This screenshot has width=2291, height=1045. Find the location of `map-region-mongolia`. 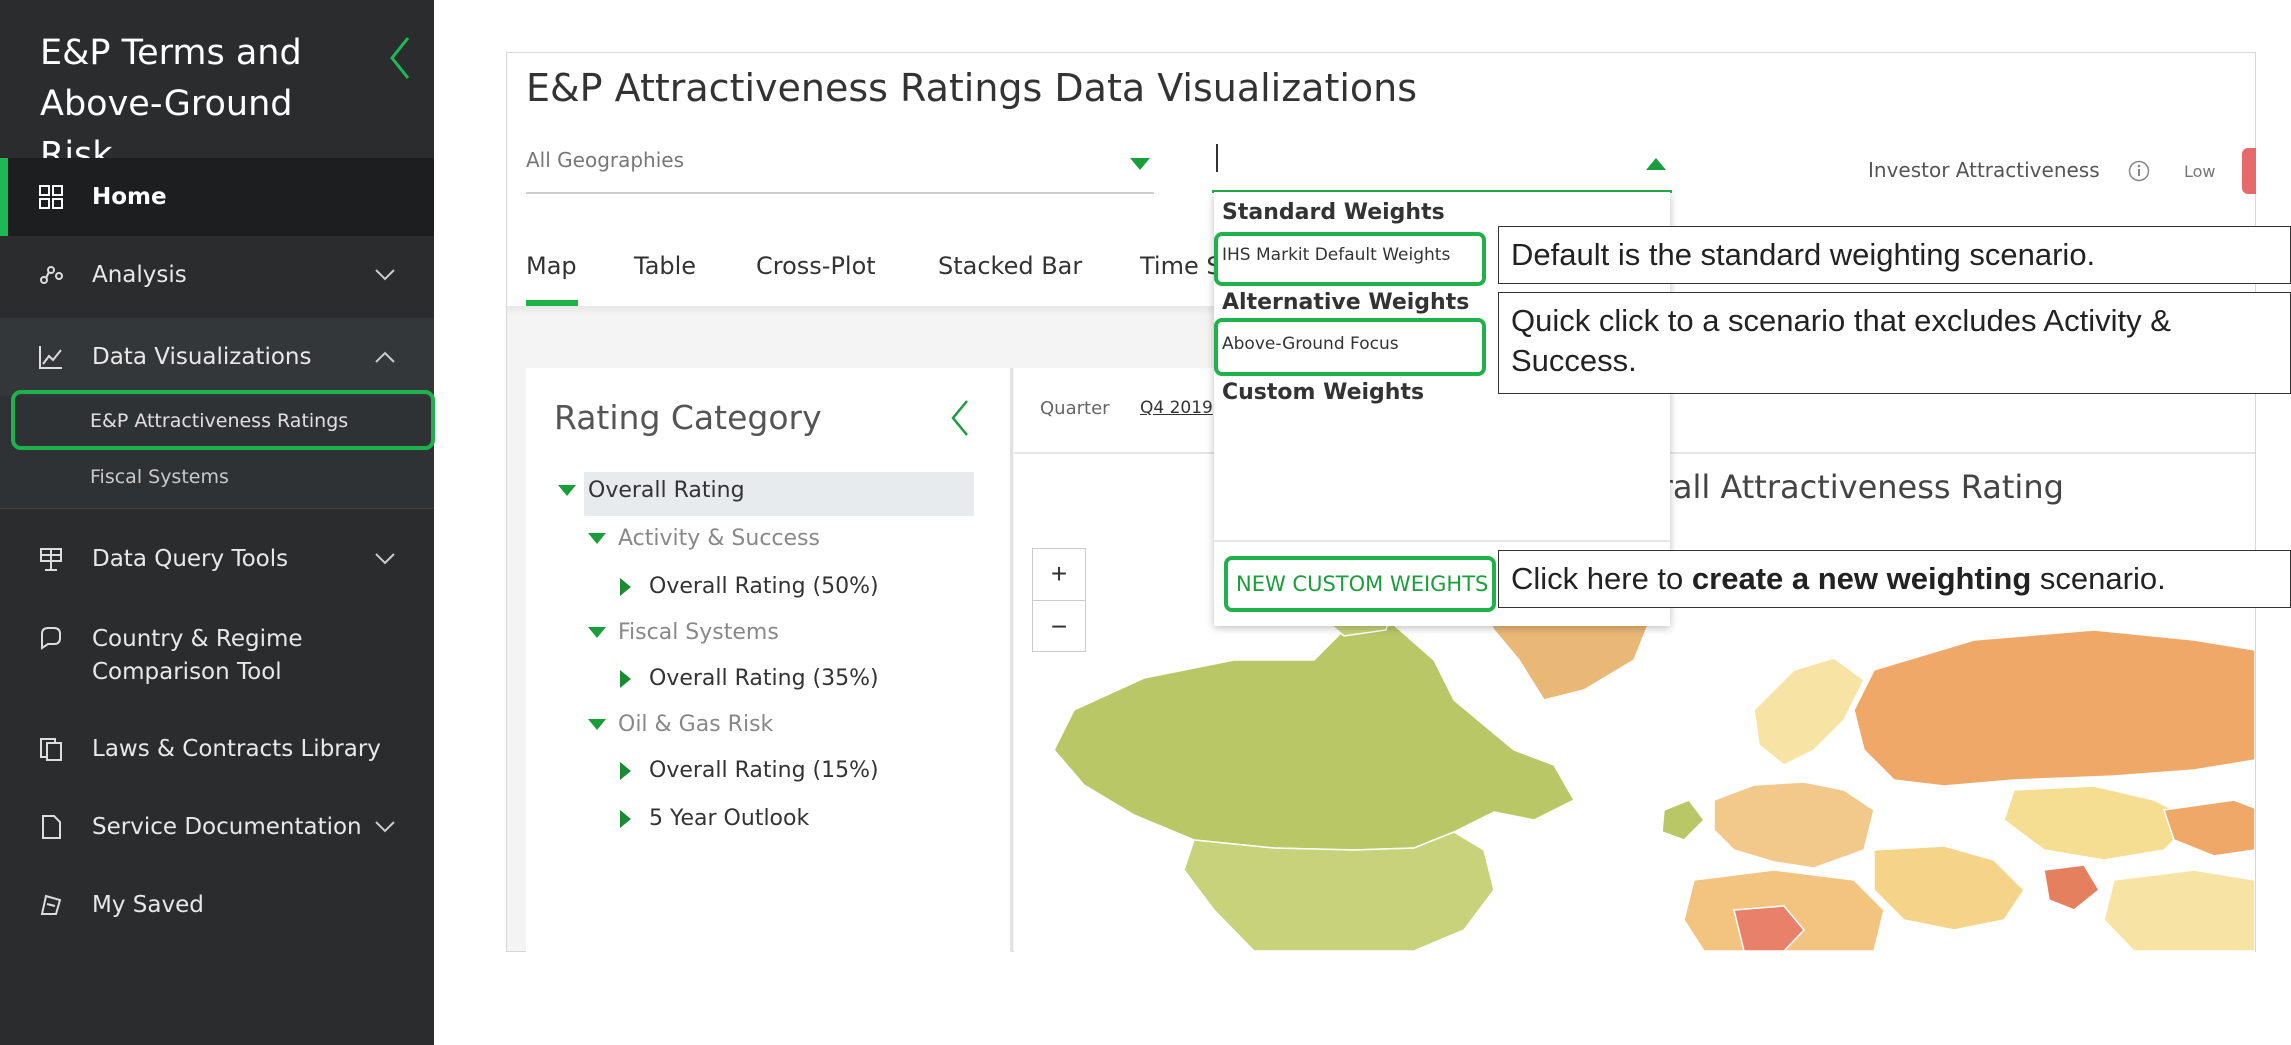

map-region-mongolia is located at coordinates (2209, 828).